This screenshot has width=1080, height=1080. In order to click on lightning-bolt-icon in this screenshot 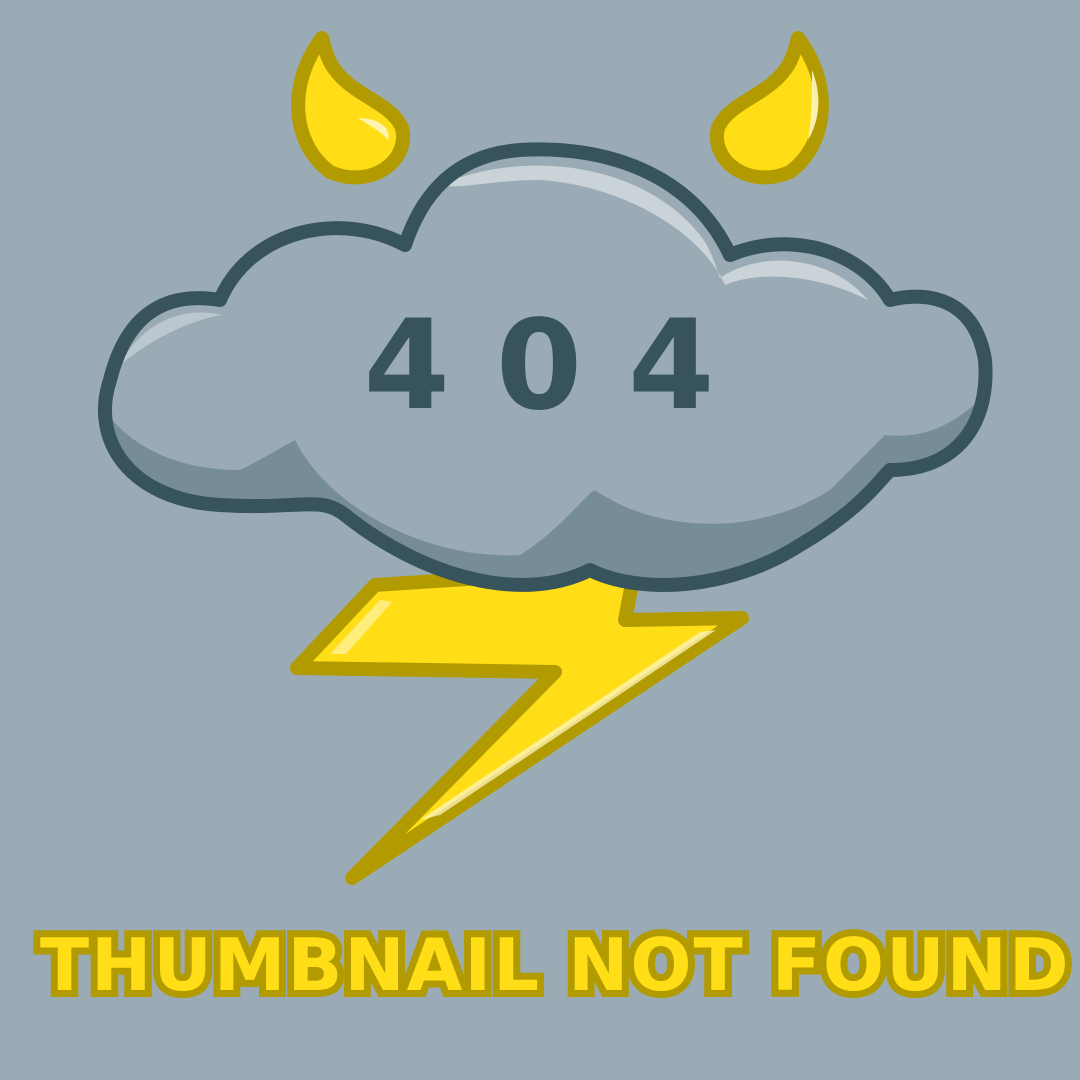, I will do `click(519, 723)`.